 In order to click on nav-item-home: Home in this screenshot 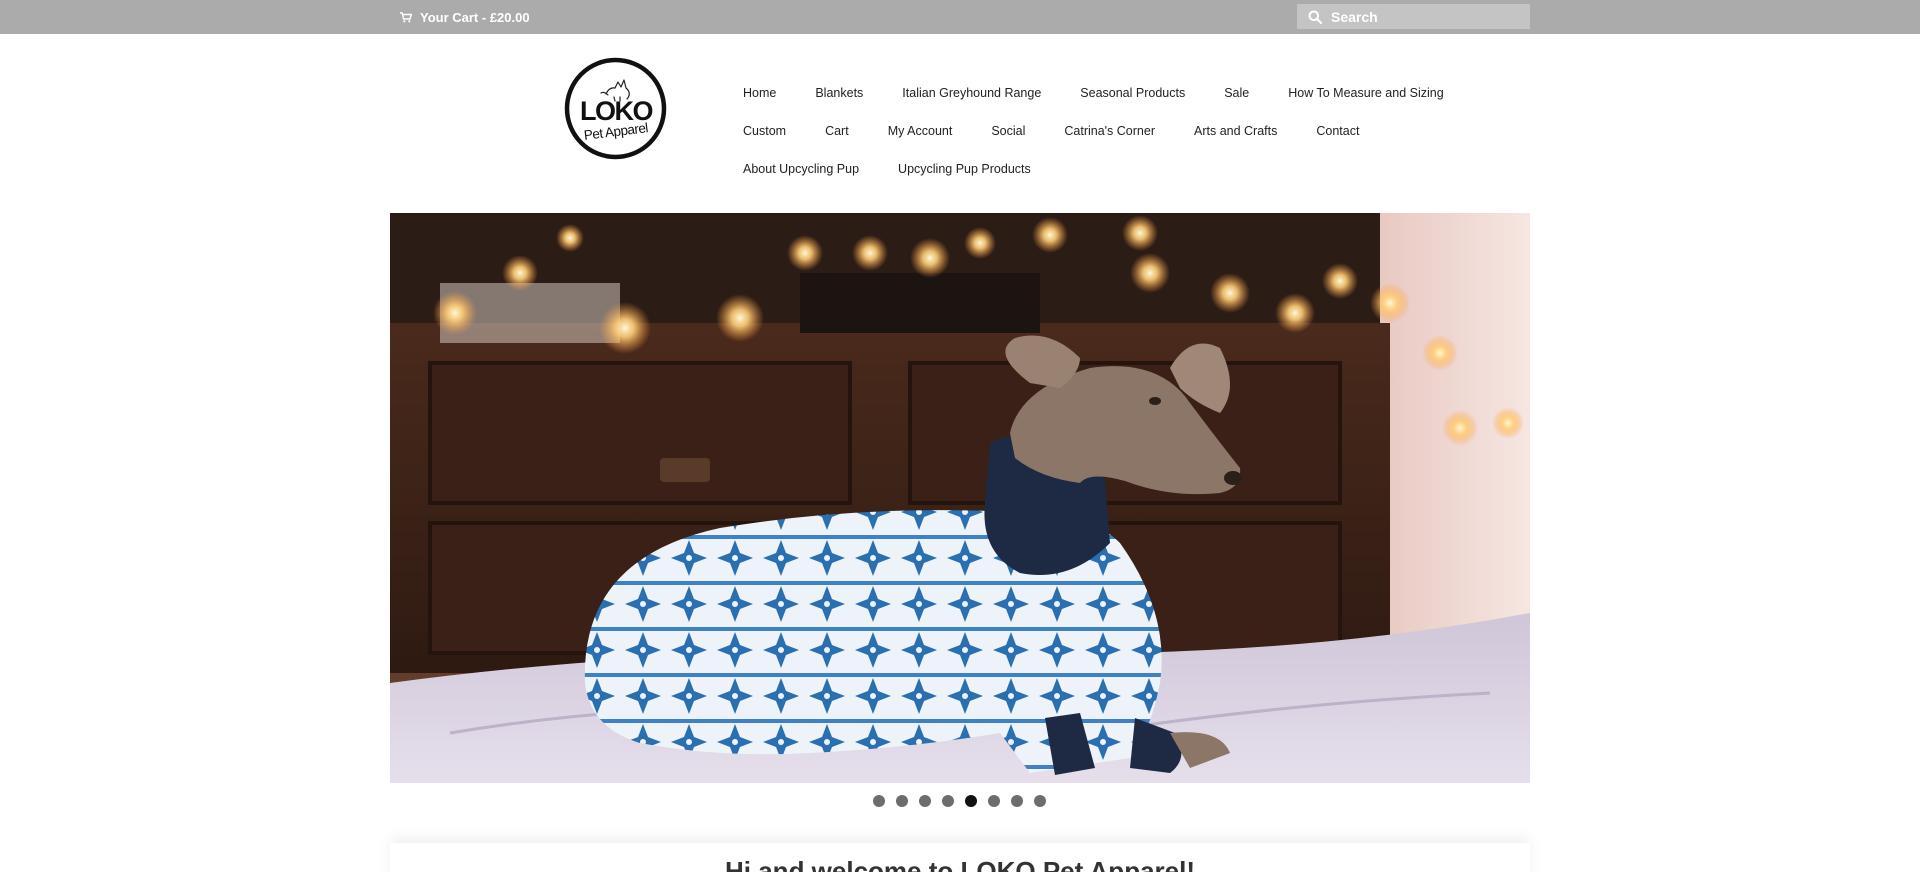, I will do `click(759, 93)`.